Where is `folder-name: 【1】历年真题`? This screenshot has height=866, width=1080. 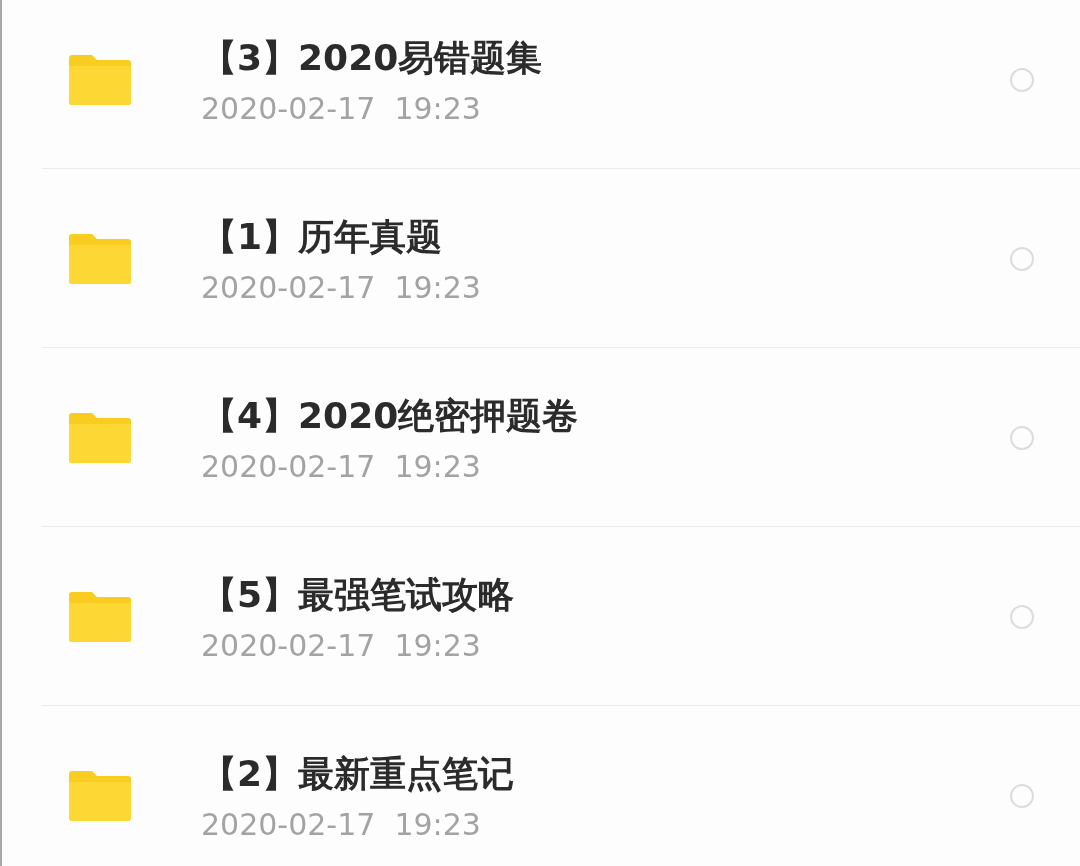
folder-name: 【1】历年真题 is located at coordinates (322, 236).